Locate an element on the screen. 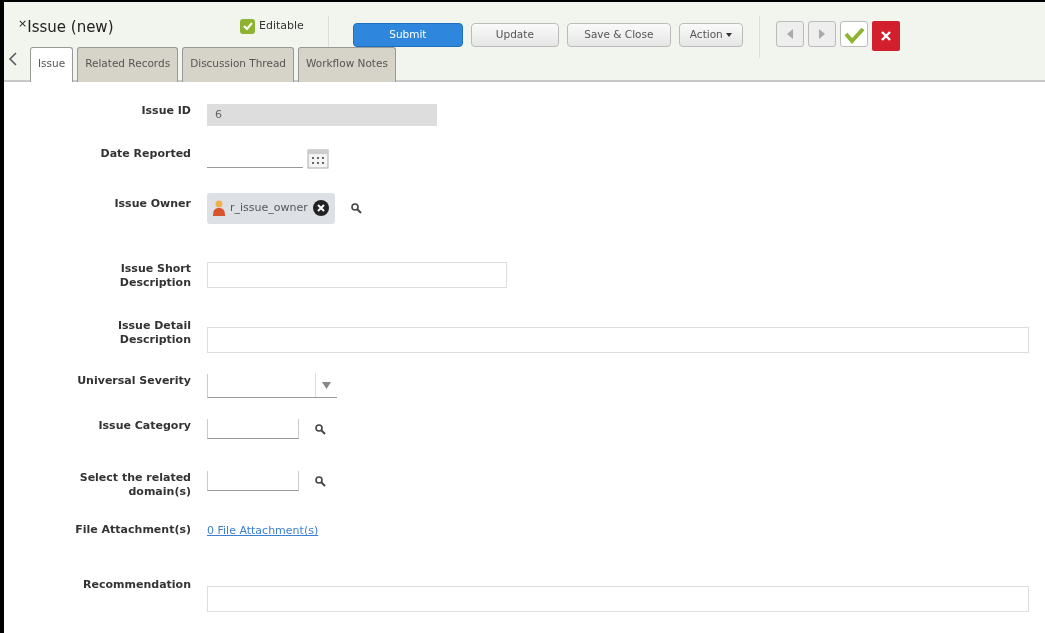 The width and height of the screenshot is (1045, 633). severity-select is located at coordinates (272, 386).